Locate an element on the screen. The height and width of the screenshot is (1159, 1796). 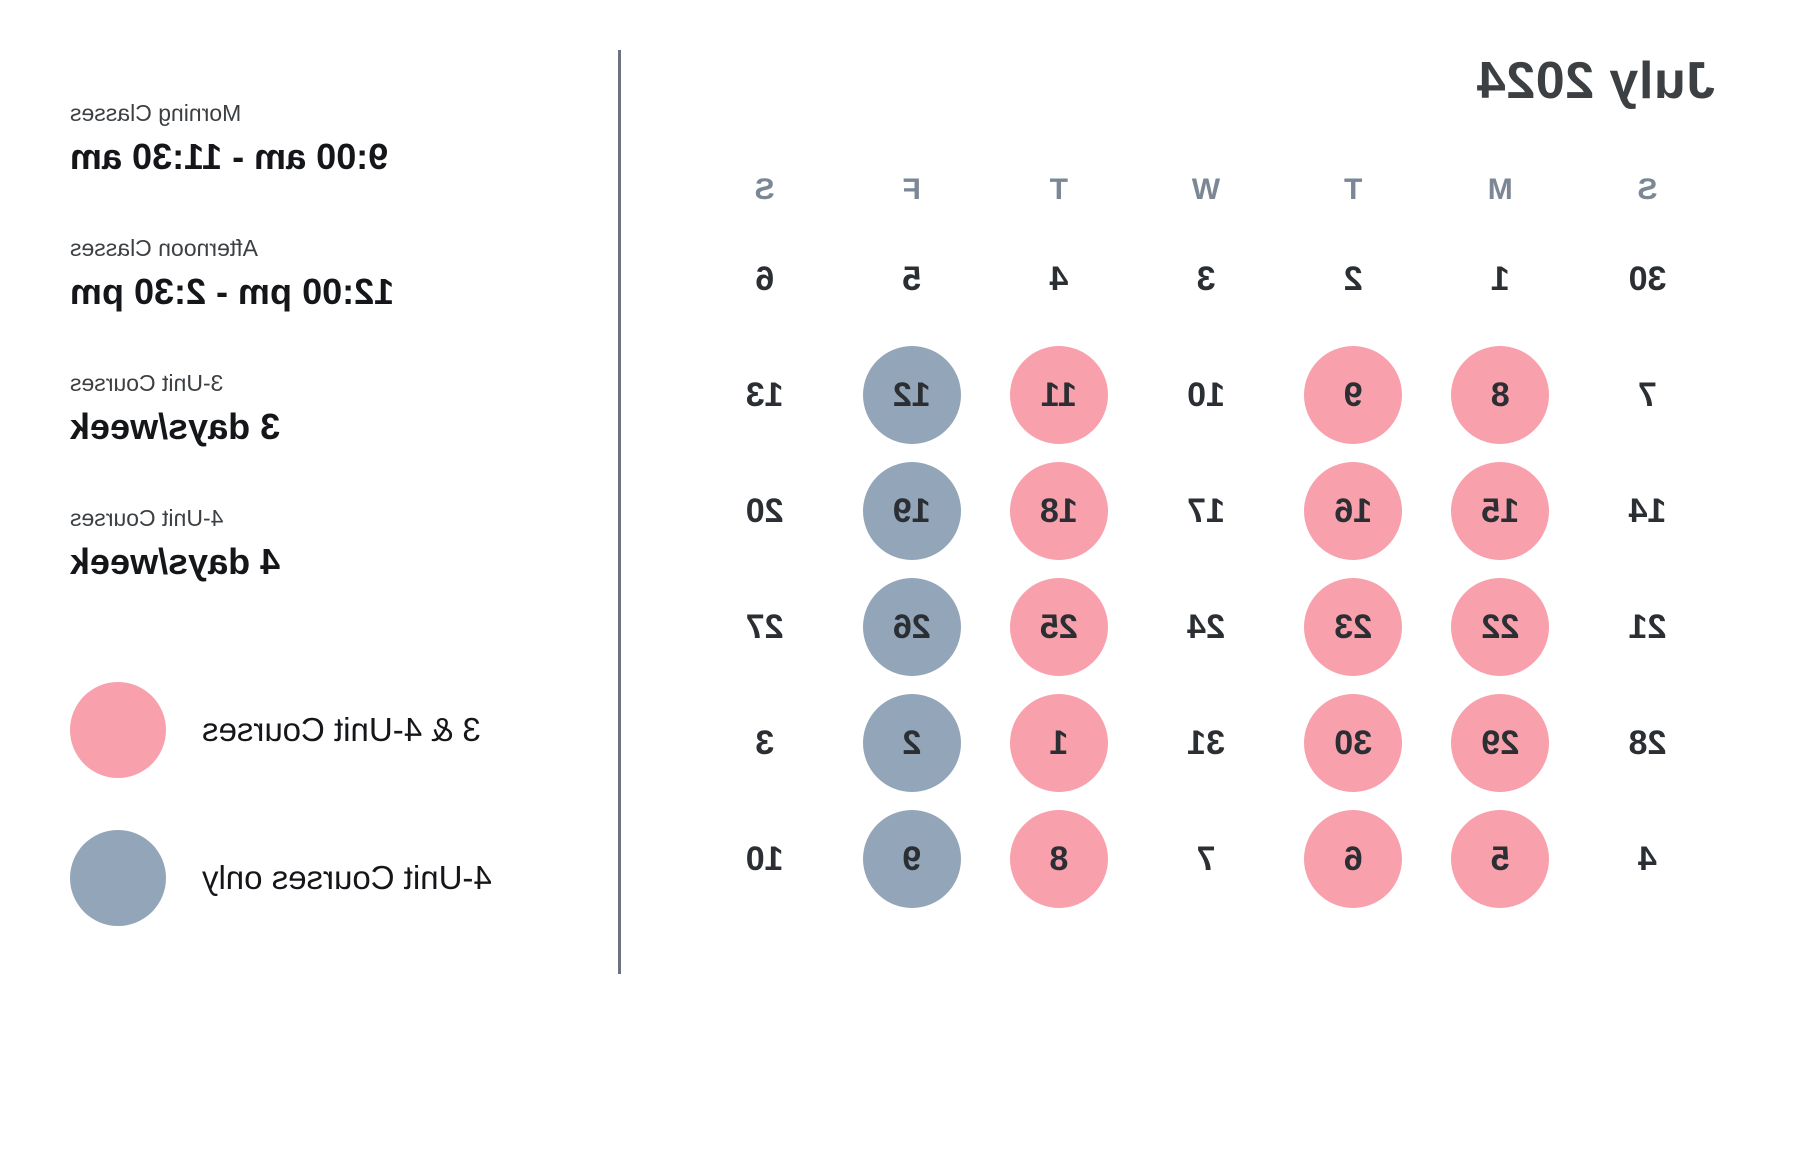
calendar-cell: 24 is located at coordinates (1205, 627).